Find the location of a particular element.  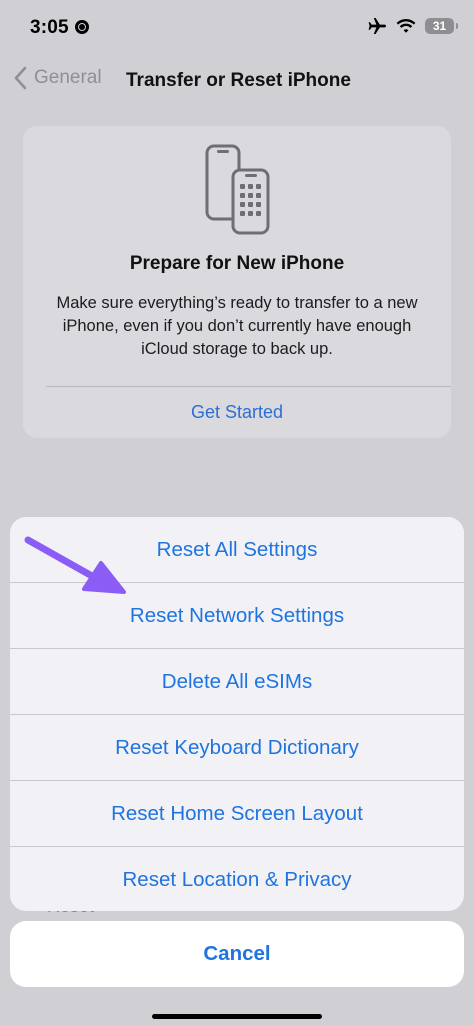

status-bar: 3:05 31 is located at coordinates (237, 28).